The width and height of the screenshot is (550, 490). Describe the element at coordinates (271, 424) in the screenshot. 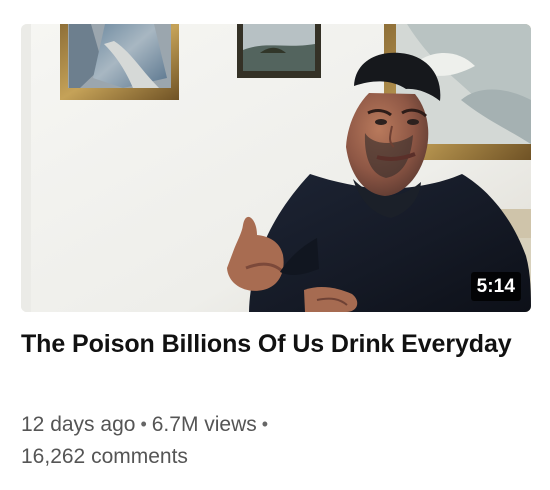

I see `video-meta-line-1: 12 days ago • 6.7M views •` at that location.